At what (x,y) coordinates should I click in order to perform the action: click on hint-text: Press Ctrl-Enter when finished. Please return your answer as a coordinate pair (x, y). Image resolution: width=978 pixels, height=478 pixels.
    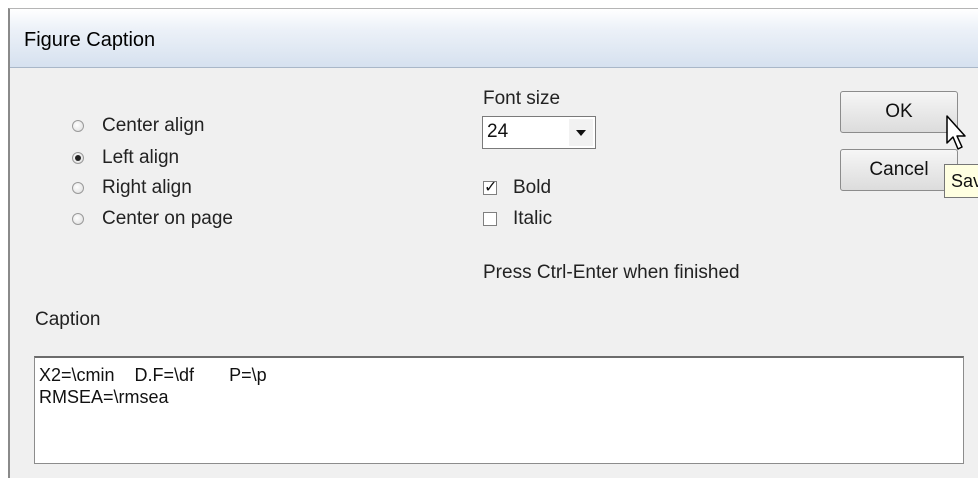
    Looking at the image, I should click on (611, 272).